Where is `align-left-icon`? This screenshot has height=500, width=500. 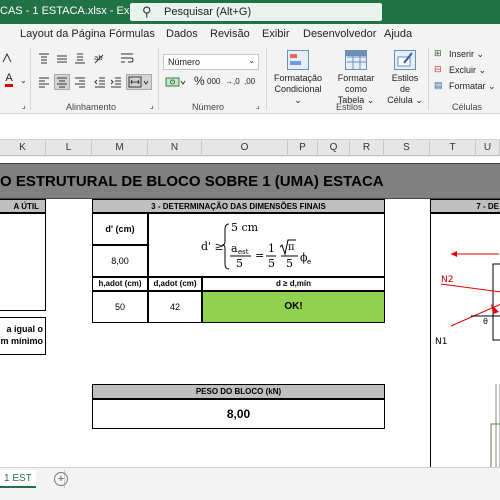
align-left-icon is located at coordinates (44, 82).